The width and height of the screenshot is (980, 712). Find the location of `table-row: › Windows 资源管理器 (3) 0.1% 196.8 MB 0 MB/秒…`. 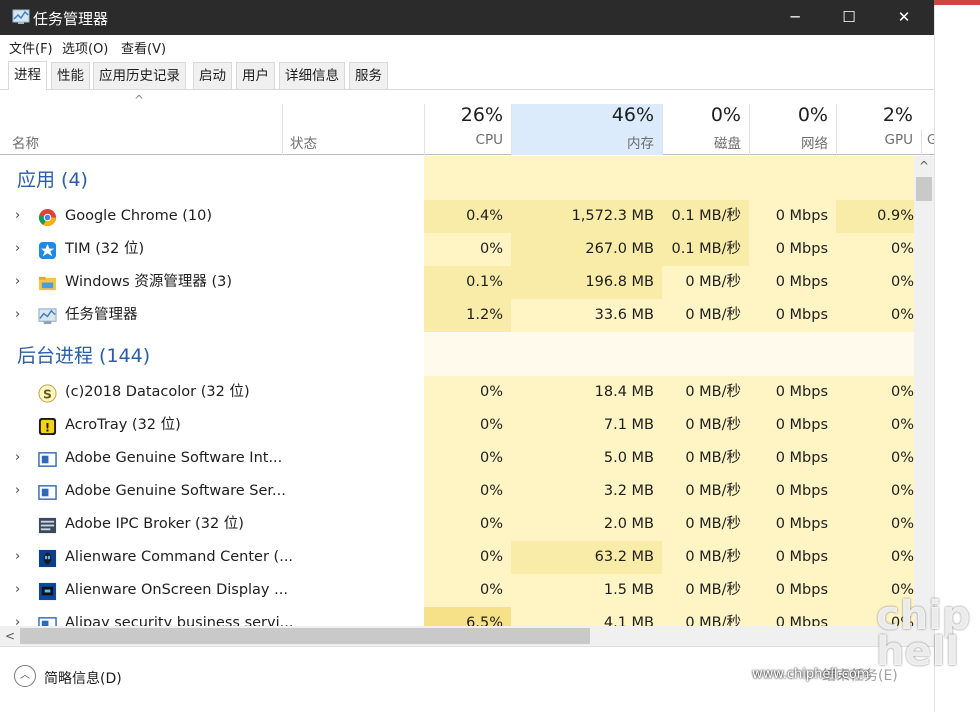

table-row: › Windows 资源管理器 (3) 0.1% 196.8 MB 0 MB/秒… is located at coordinates (457, 282).